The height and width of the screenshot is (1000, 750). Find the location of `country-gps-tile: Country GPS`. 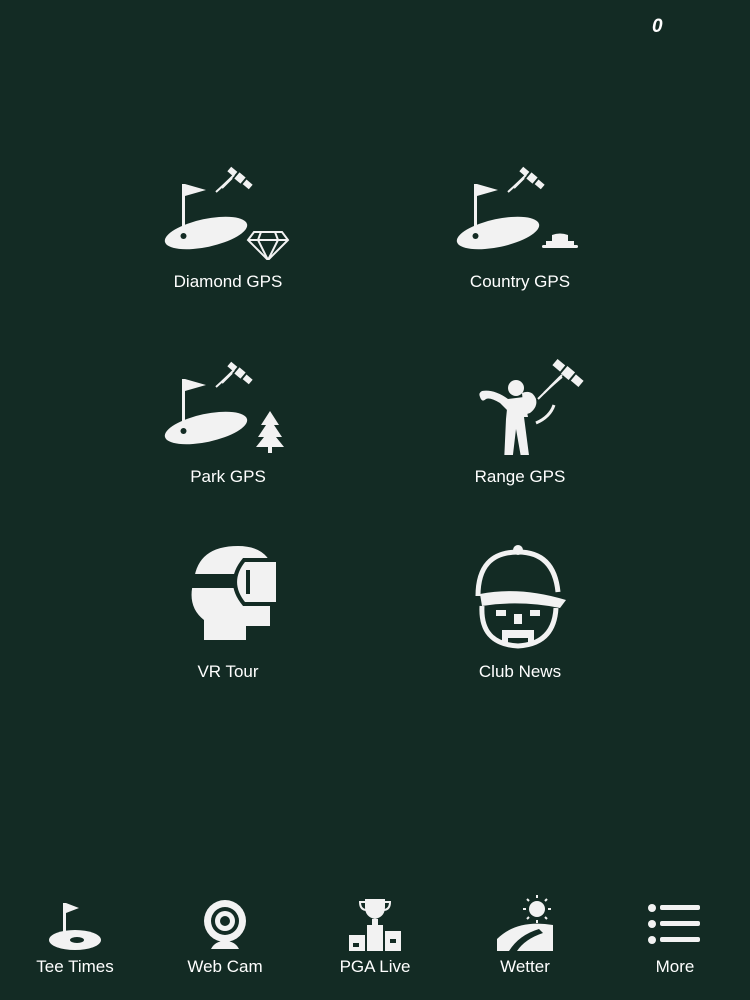

country-gps-tile: Country GPS is located at coordinates (520, 235).